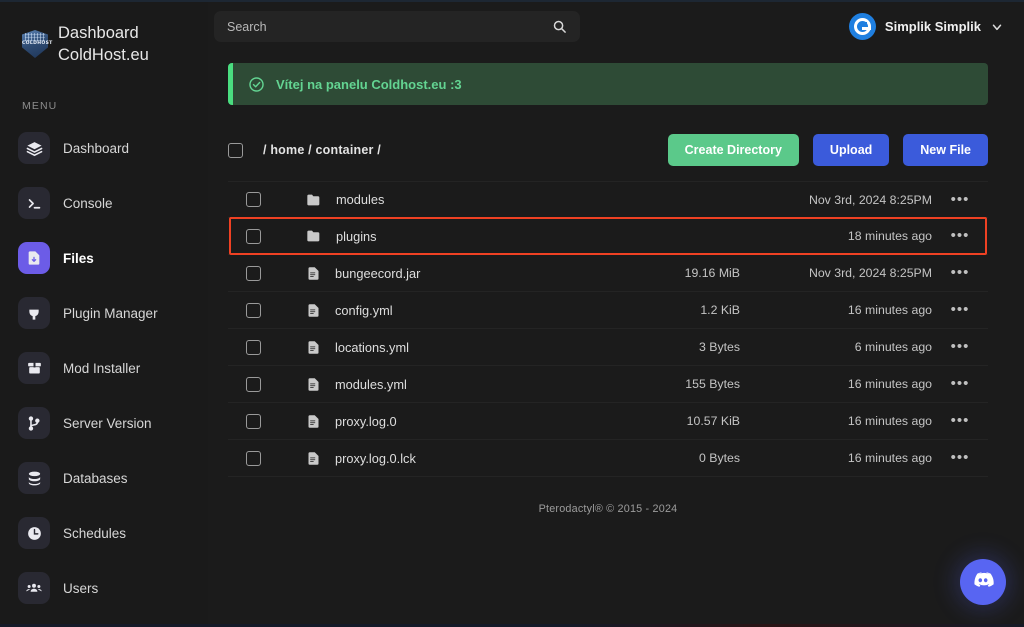 The width and height of the screenshot is (1024, 627). Describe the element at coordinates (512, 1) in the screenshot. I see `window-top-edge` at that location.